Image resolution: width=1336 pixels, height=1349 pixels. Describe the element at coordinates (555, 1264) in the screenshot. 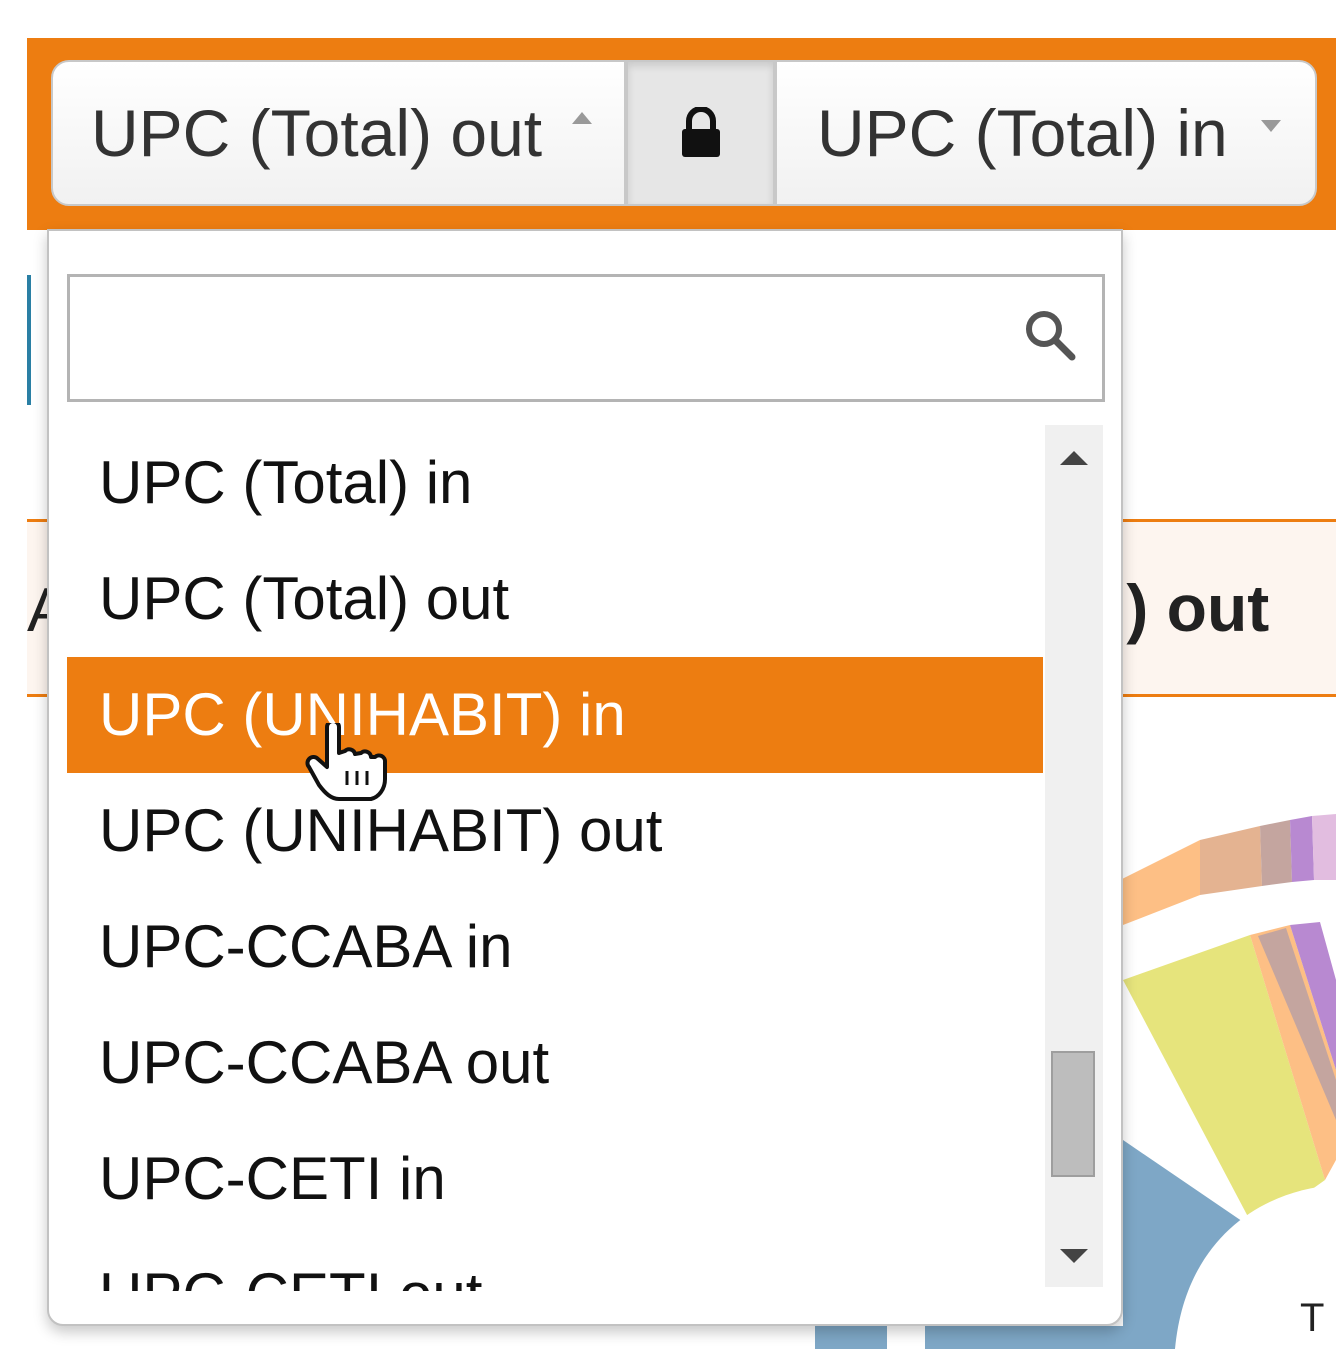

I see `dropdown-option-partial: UPC-CETI out` at that location.